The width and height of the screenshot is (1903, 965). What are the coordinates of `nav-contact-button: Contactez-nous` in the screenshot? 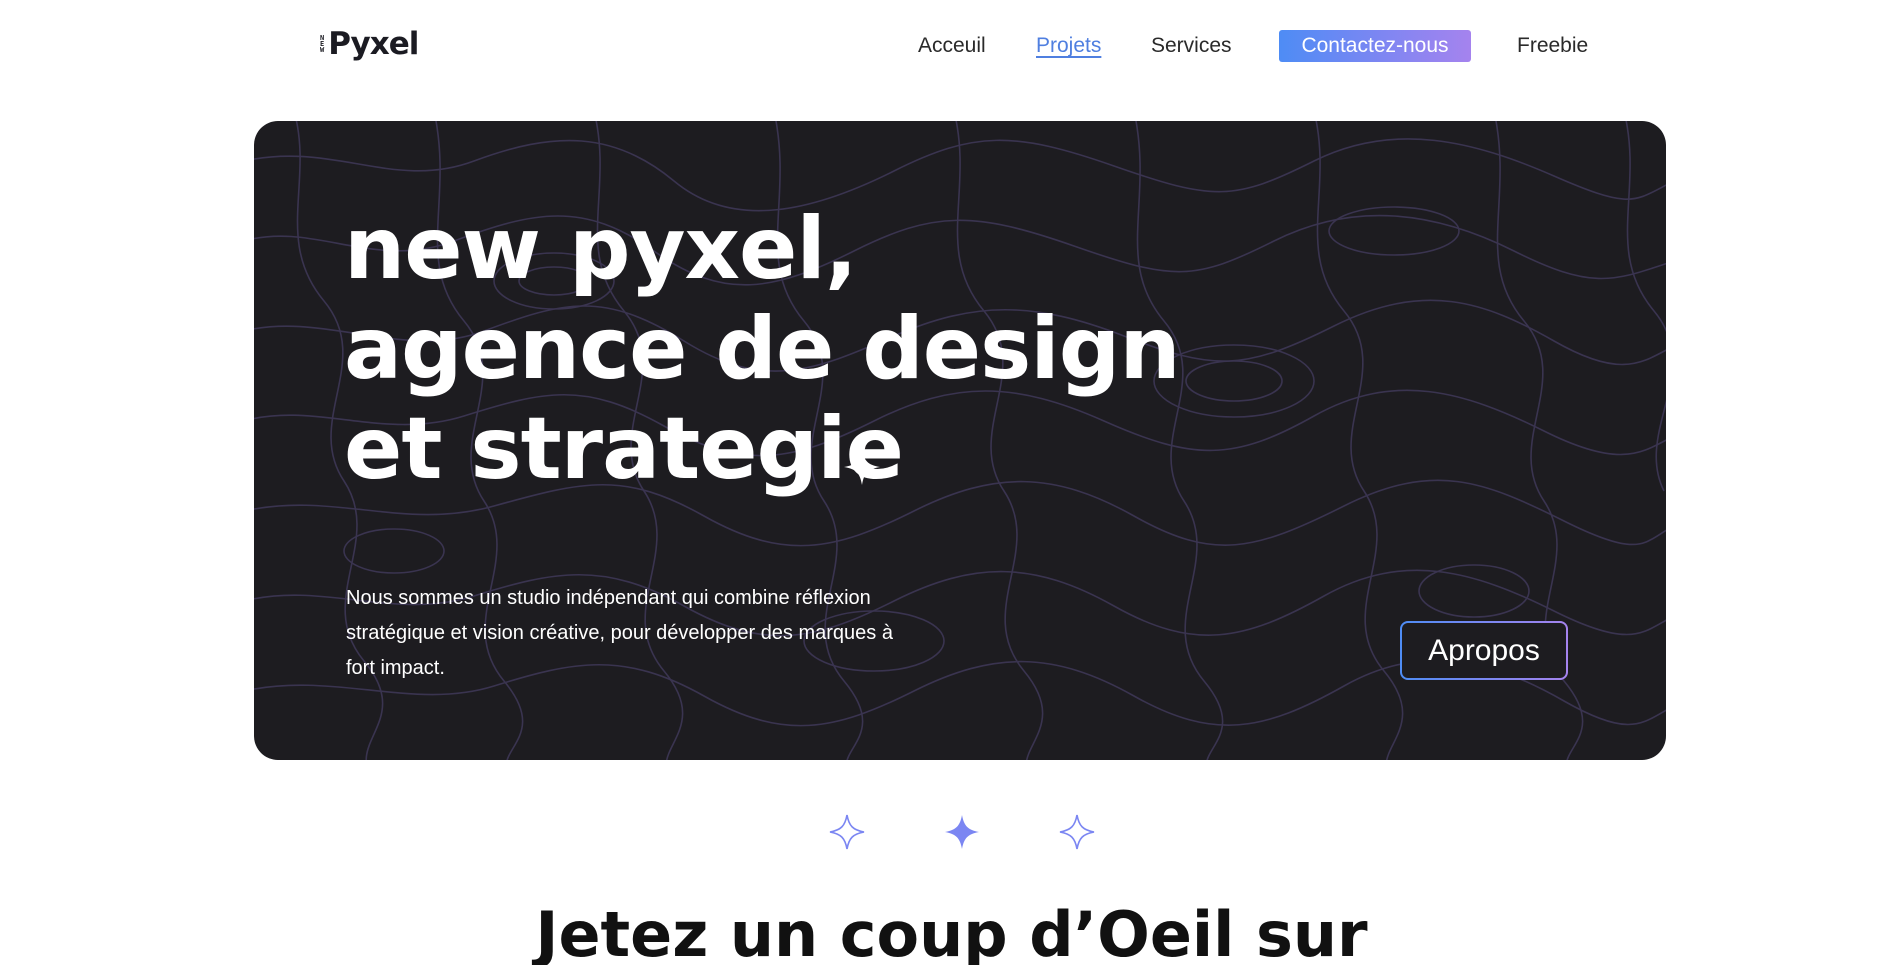 It's located at (1375, 46).